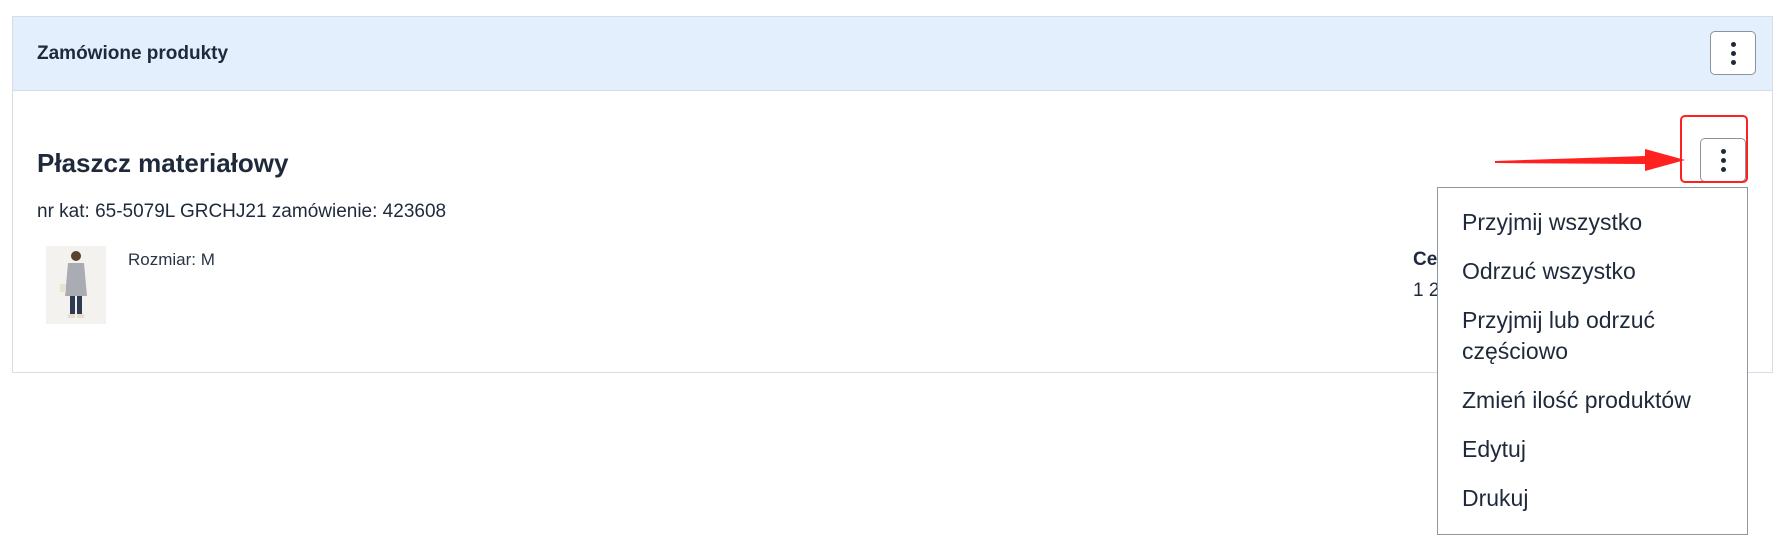 The height and width of the screenshot is (545, 1785). I want to click on menu-item-reject-all: Odrzuć wszystko, so click(1592, 271).